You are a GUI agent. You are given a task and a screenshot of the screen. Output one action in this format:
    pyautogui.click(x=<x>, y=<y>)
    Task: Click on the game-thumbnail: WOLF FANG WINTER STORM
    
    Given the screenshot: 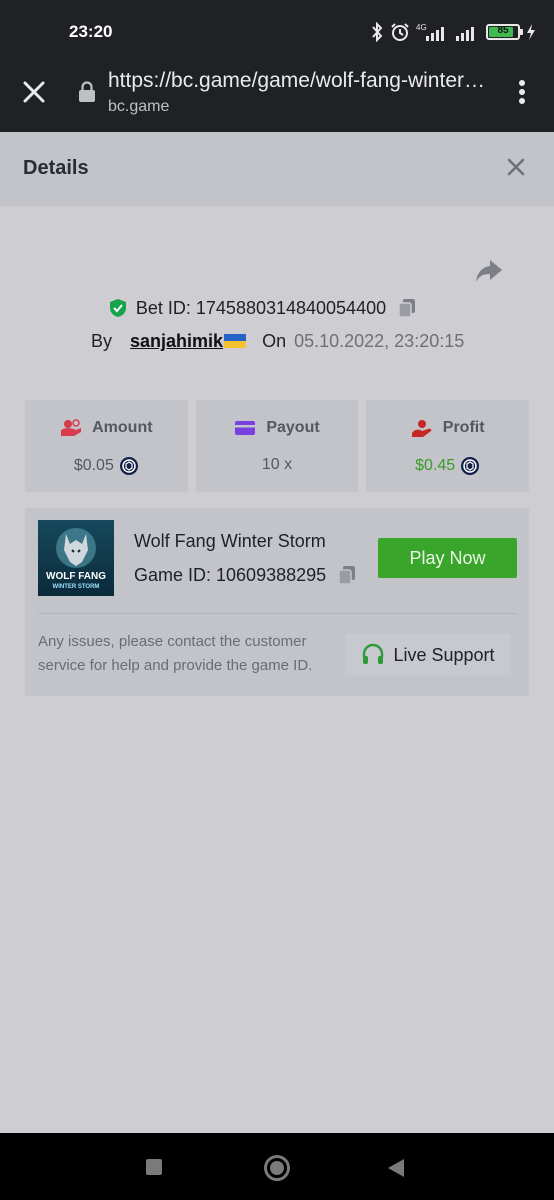 What is the action you would take?
    pyautogui.click(x=76, y=558)
    